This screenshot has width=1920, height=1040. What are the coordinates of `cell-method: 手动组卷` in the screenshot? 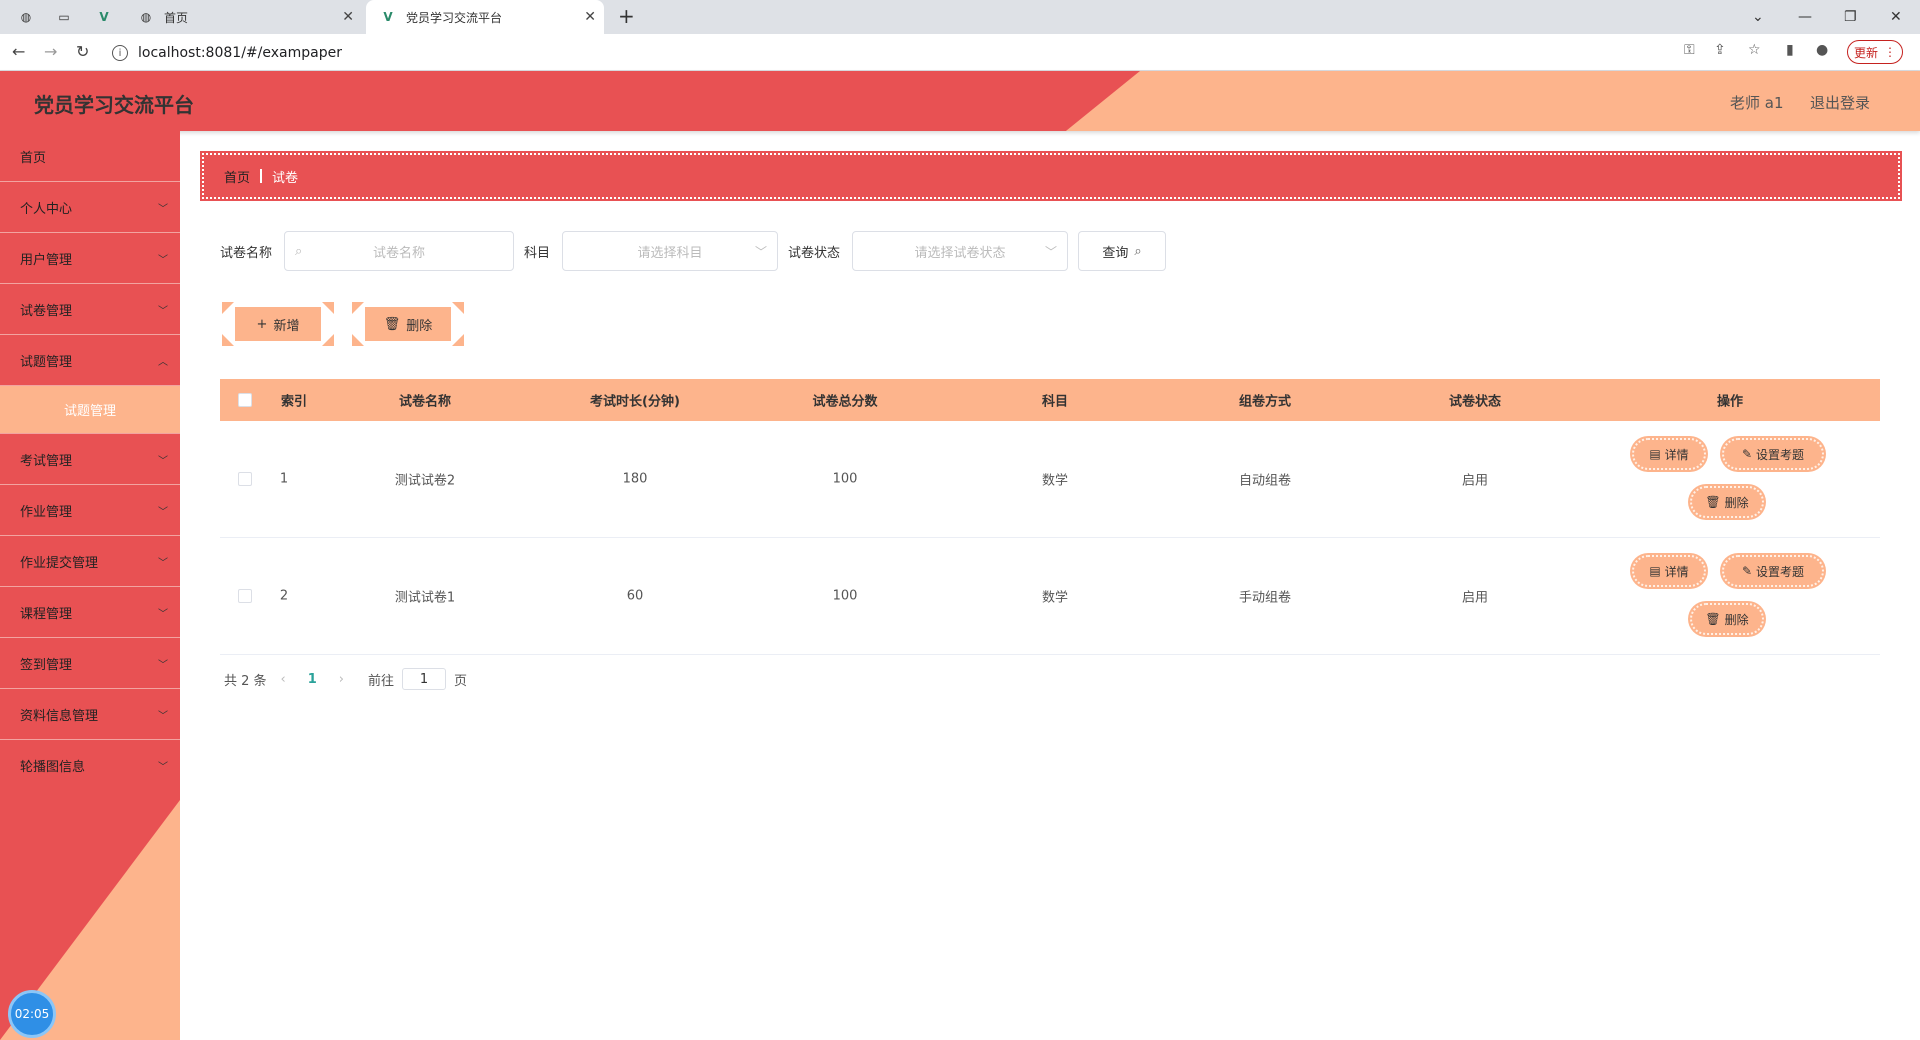 It's located at (1265, 598).